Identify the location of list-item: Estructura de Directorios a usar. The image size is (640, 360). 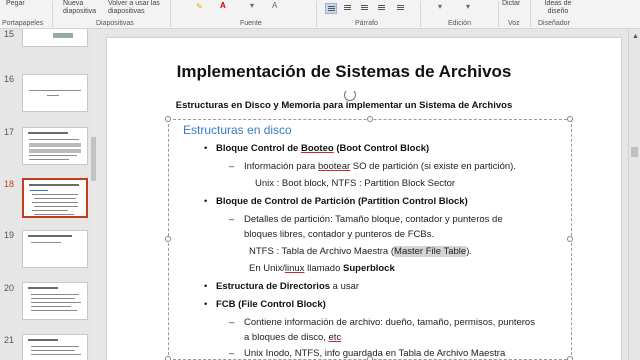
(288, 286).